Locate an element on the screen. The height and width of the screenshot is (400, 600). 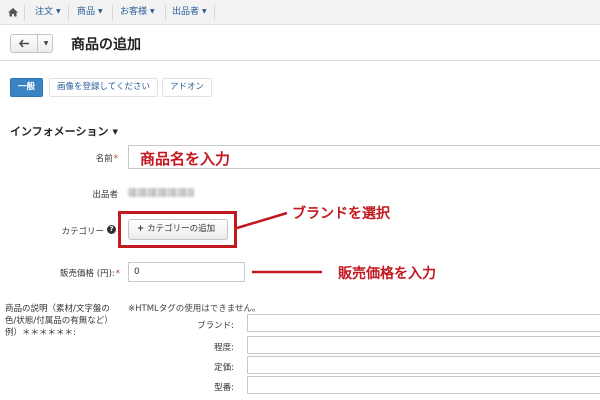
brand-annotation-line is located at coordinates (262, 220).